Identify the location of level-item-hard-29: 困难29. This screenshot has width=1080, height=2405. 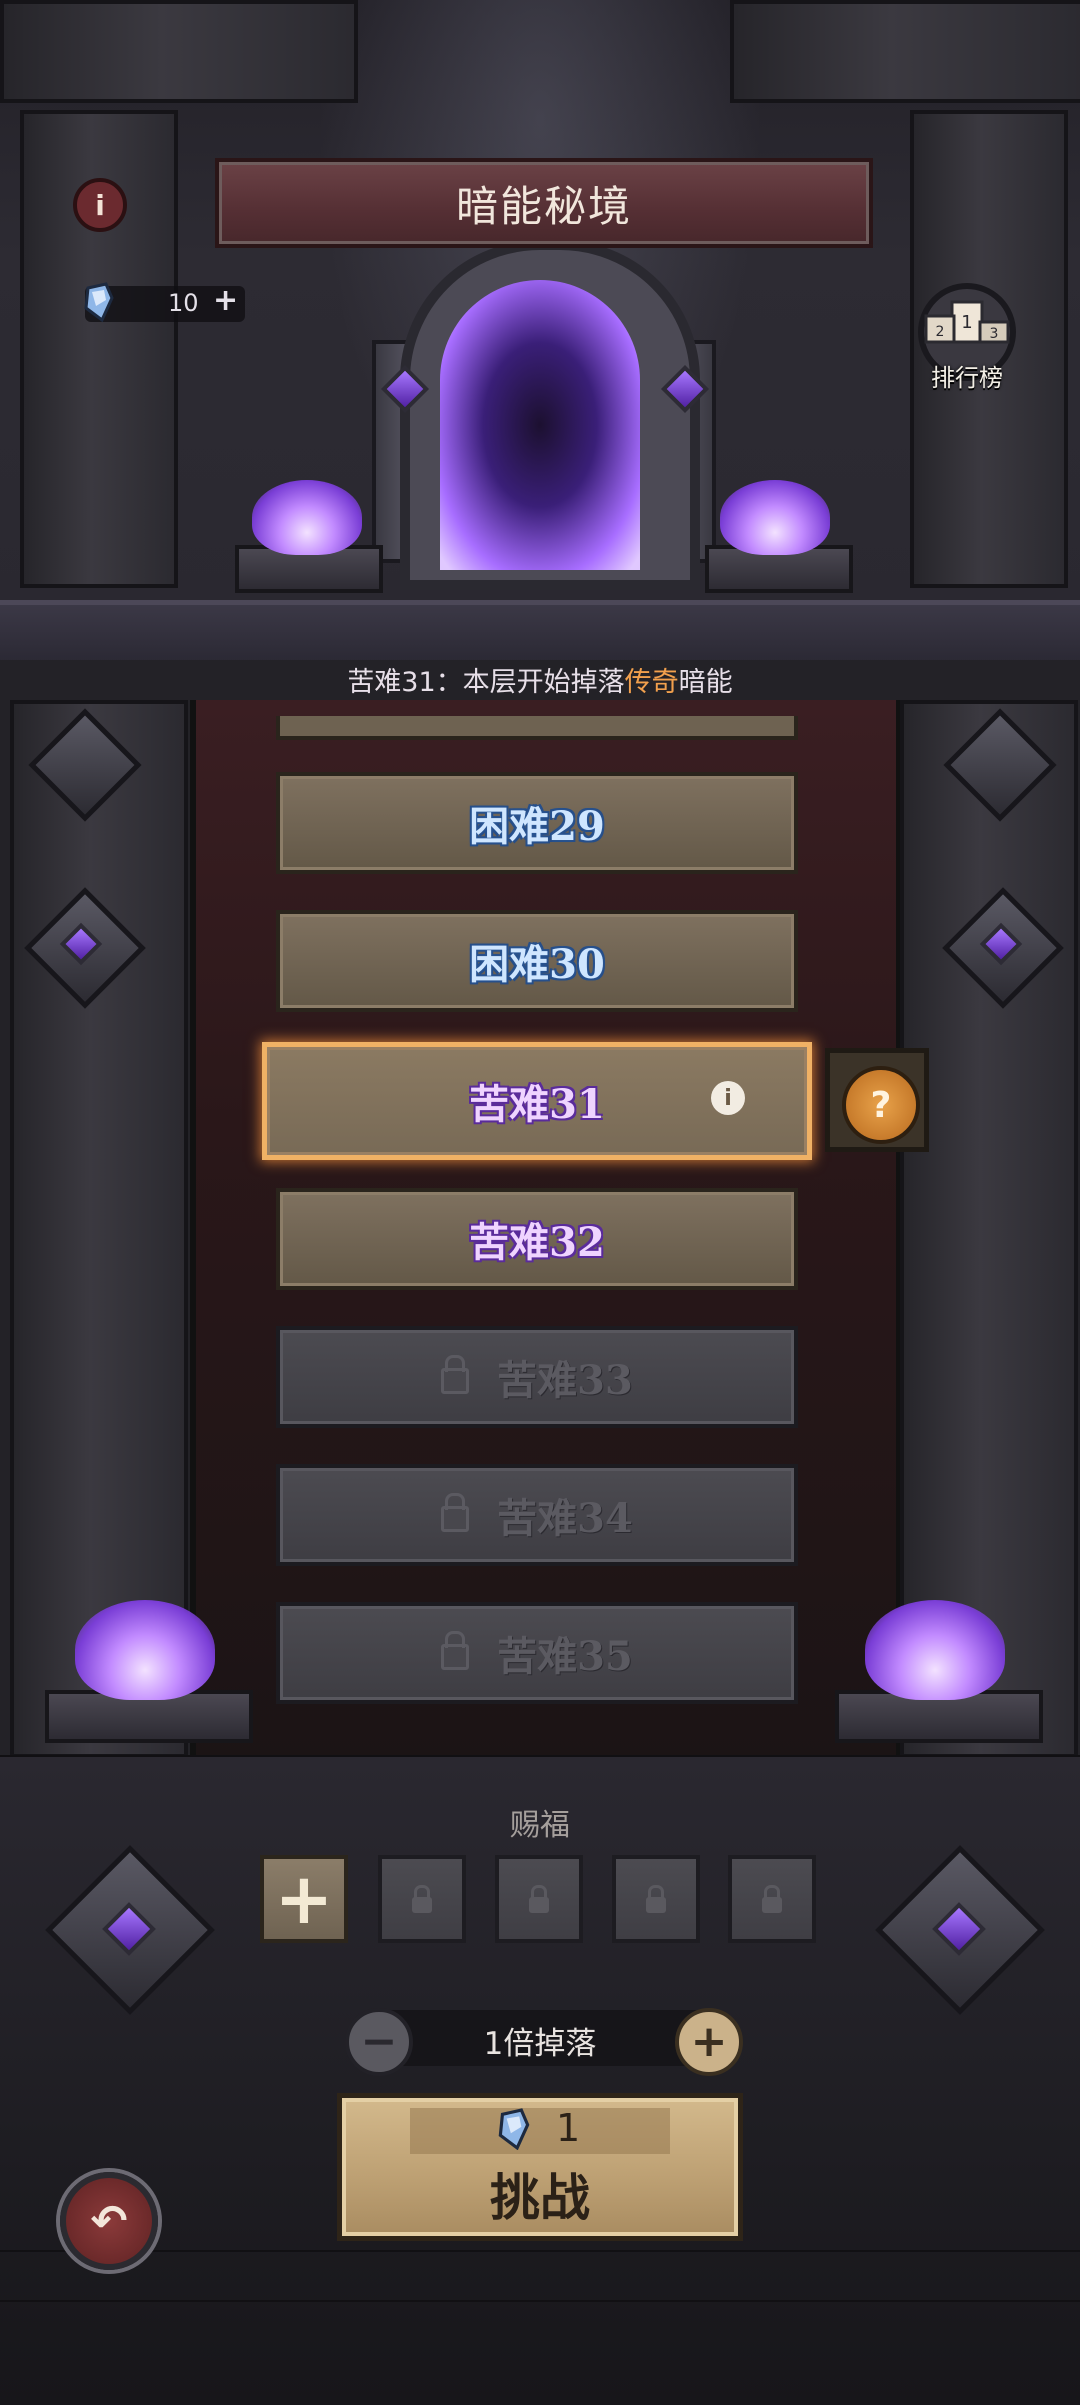
(537, 823).